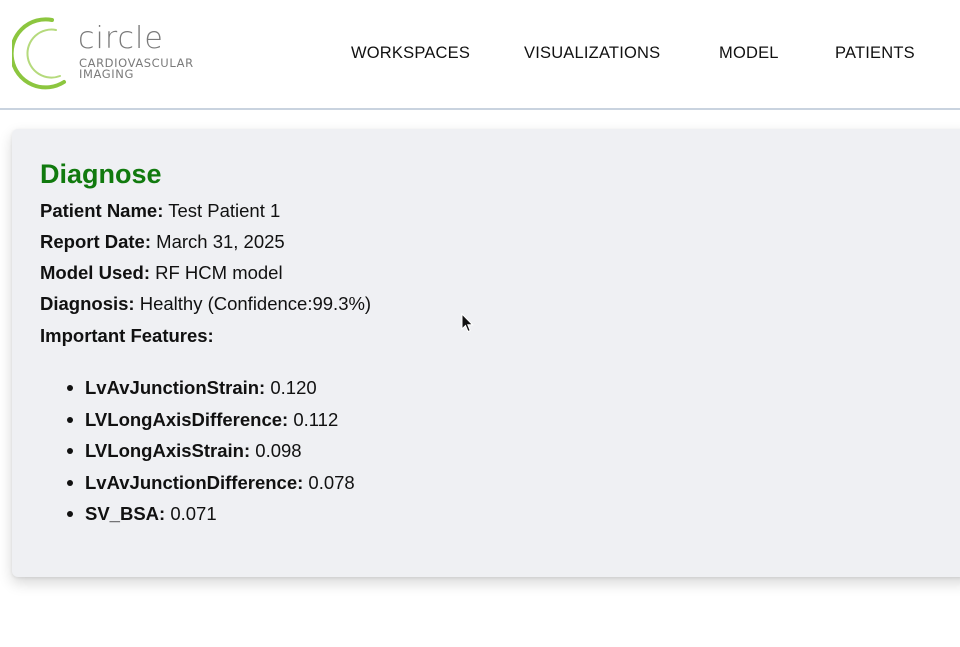 Image resolution: width=960 pixels, height=647 pixels. What do you see at coordinates (592, 53) in the screenshot?
I see `nav-visualizations: VISUALIZATIONS` at bounding box center [592, 53].